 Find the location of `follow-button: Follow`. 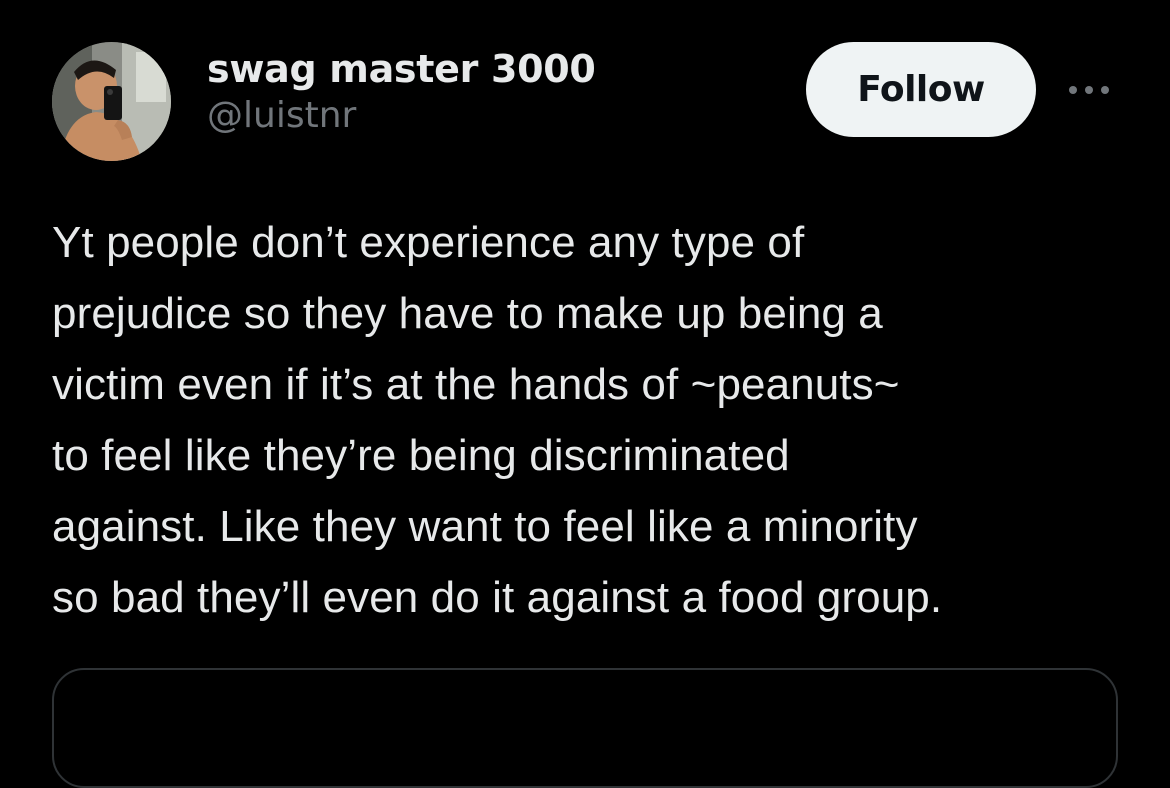

follow-button: Follow is located at coordinates (921, 89).